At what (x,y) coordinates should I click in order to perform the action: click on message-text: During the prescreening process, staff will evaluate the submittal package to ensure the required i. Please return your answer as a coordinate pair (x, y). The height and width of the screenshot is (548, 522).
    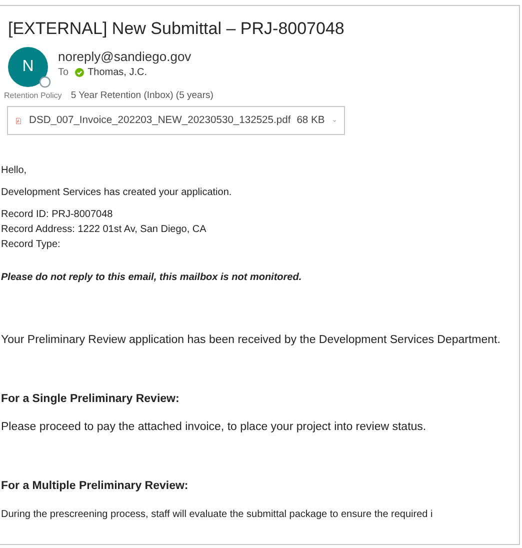
    Looking at the image, I should click on (217, 515).